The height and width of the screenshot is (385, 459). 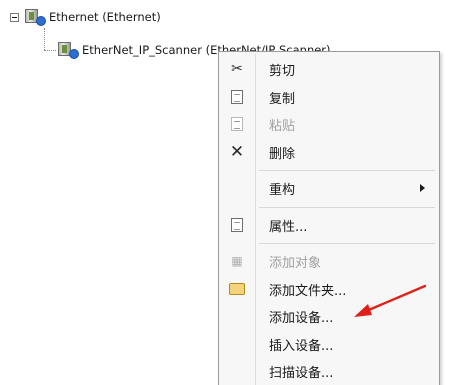 What do you see at coordinates (329, 261) in the screenshot?
I see `menu-item-add-object: ▦ 添加对象` at bounding box center [329, 261].